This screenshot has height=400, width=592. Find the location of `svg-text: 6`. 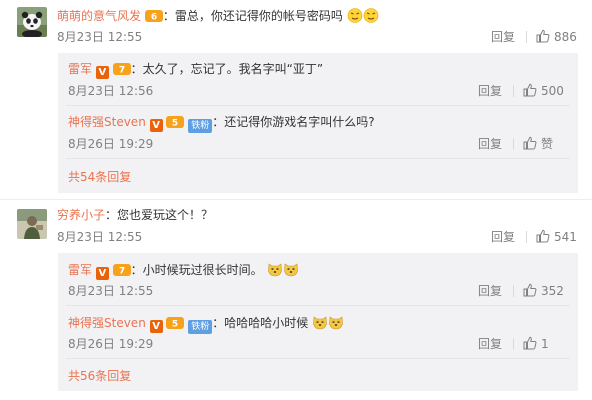

svg-text: 6 is located at coordinates (154, 18).